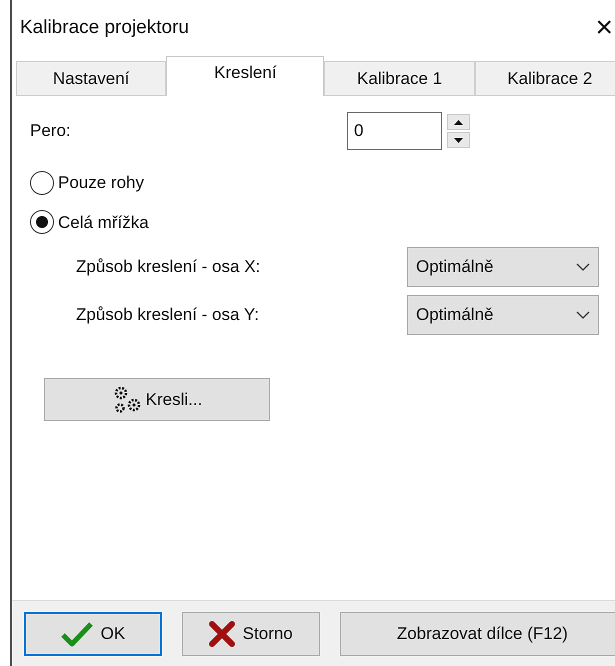  I want to click on check-icon, so click(76, 633).